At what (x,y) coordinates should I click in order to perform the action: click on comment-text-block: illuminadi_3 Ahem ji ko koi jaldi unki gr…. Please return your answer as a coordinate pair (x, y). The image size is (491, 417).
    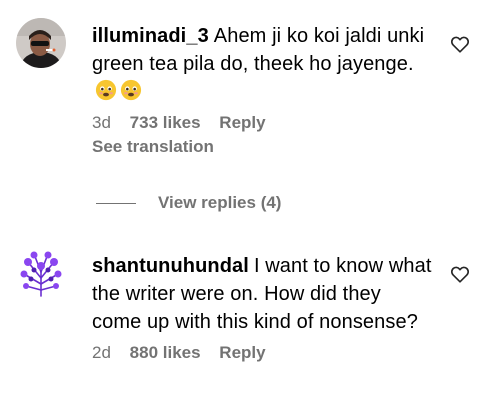
    Looking at the image, I should click on (262, 64).